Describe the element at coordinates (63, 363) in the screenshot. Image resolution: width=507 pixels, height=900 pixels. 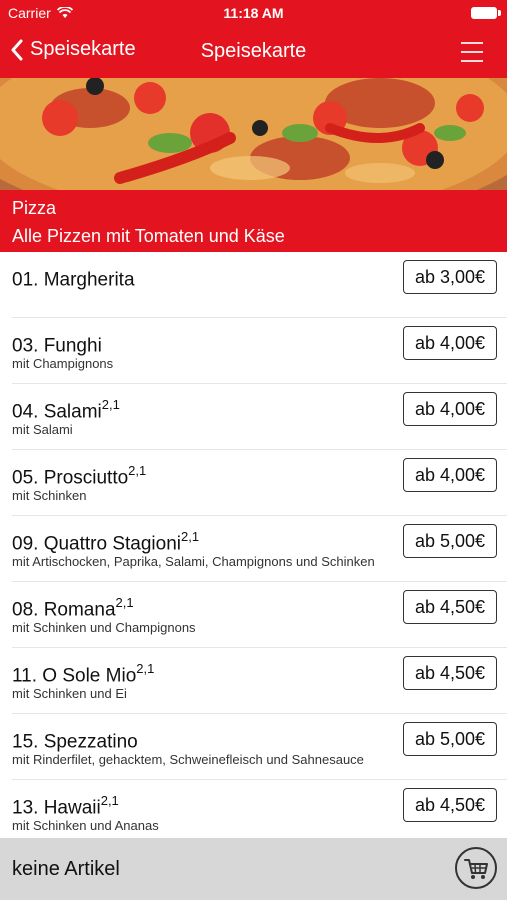
I see `item-description: mit Champignons` at that location.